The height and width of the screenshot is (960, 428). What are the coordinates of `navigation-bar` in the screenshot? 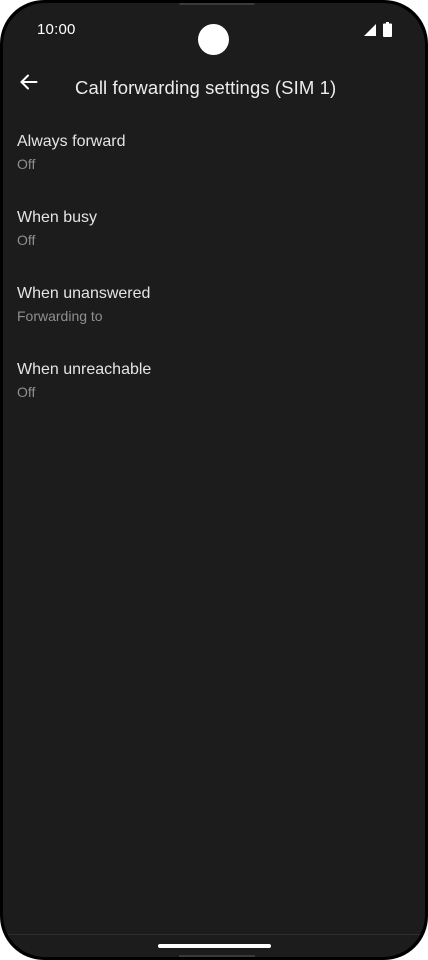 It's located at (214, 945).